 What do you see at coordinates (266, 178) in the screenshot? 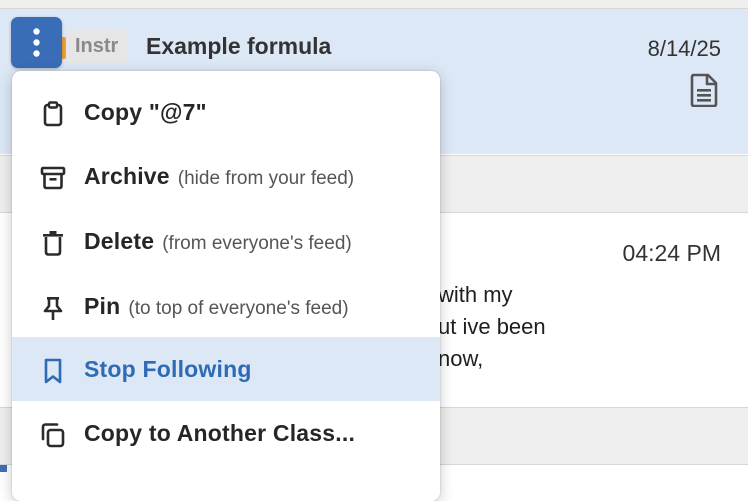
I see `menu-item-hint: (hide from your feed)` at bounding box center [266, 178].